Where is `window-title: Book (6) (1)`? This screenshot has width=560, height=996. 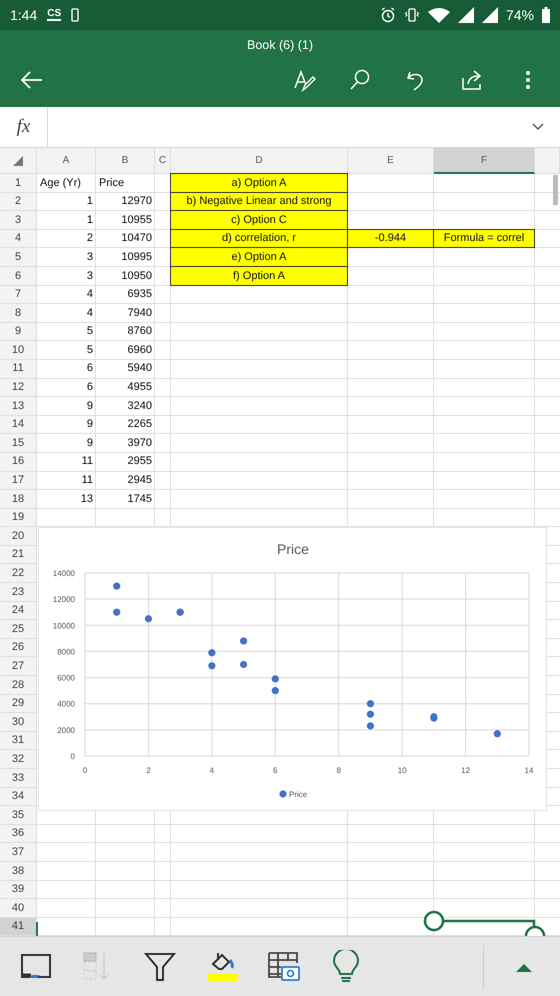
window-title: Book (6) (1) is located at coordinates (280, 45).